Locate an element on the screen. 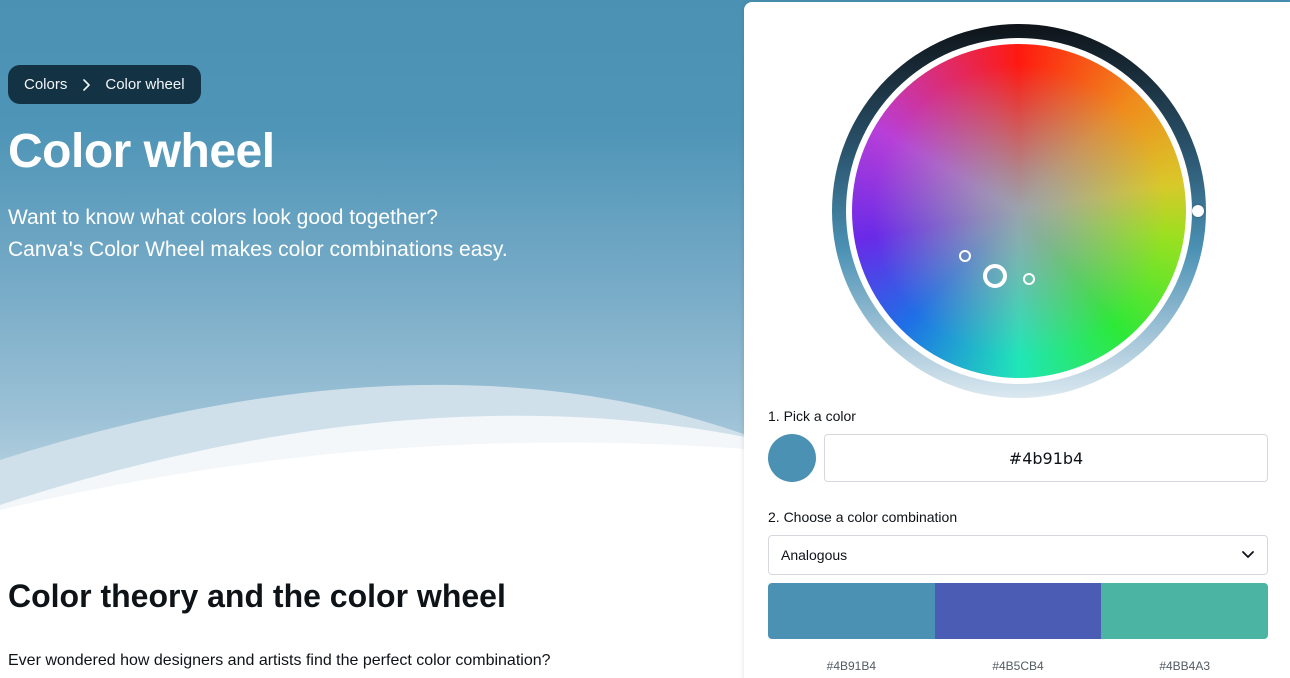 The width and height of the screenshot is (1290, 678). pick-color-label: 1. Pick a color is located at coordinates (812, 416).